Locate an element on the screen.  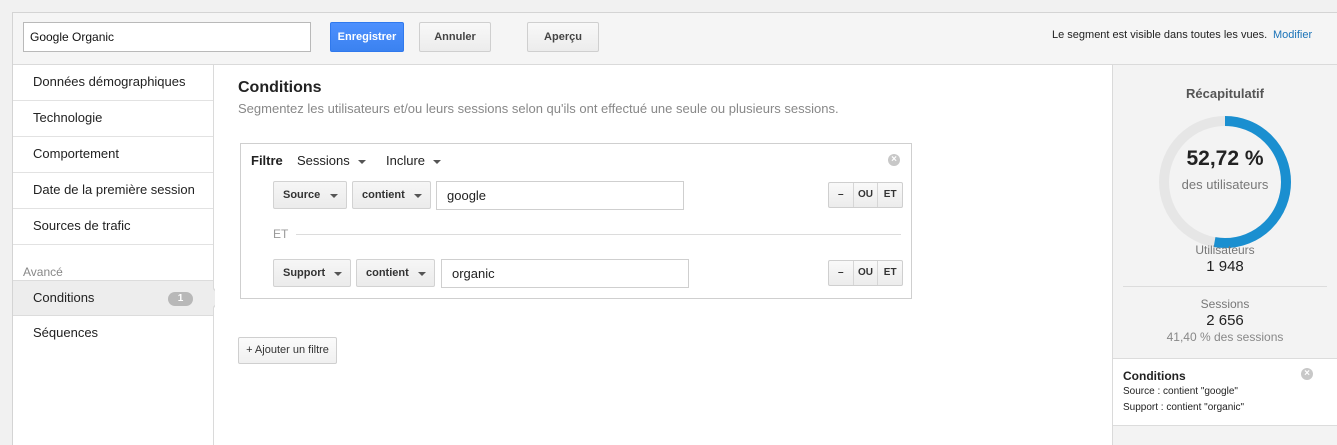
sidebar-item-demographics: Données démographiques is located at coordinates (113, 83).